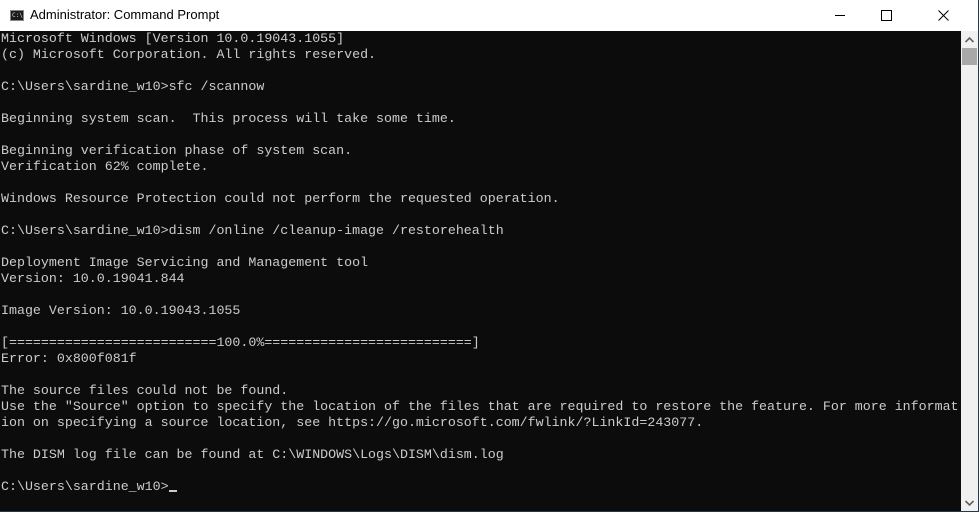 The height and width of the screenshot is (512, 979). Describe the element at coordinates (481, 167) in the screenshot. I see `console-line: Verification 62% complete.` at that location.